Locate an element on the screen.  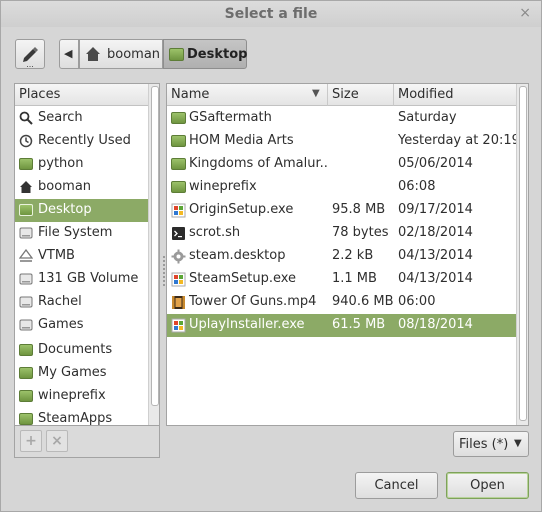
file-name: Tower Of Guns.mp4 is located at coordinates (253, 301).